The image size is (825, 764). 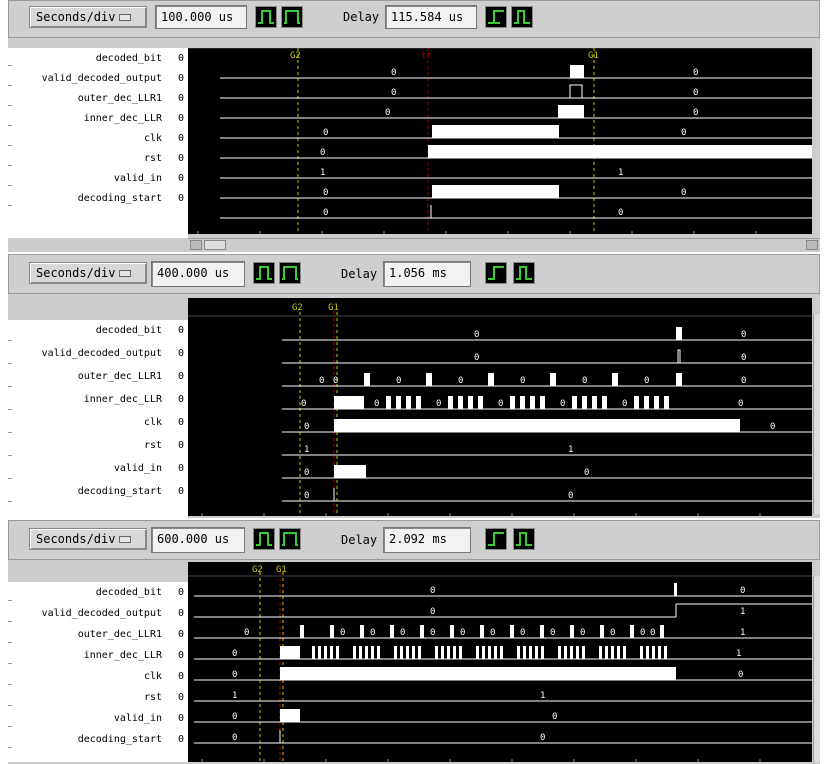 What do you see at coordinates (198, 540) in the screenshot?
I see `seconds-div-field: 600.000 us` at bounding box center [198, 540].